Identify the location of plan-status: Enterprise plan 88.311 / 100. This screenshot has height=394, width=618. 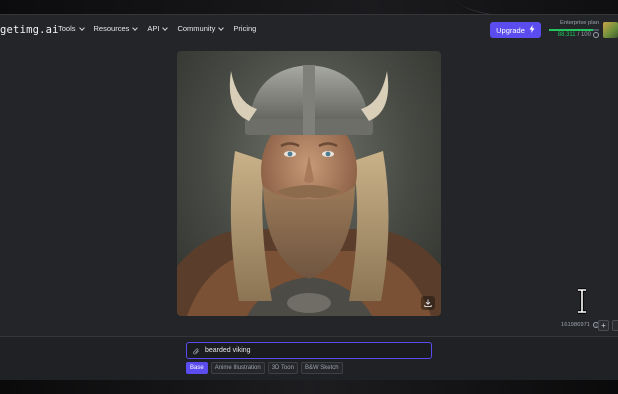
(574, 29).